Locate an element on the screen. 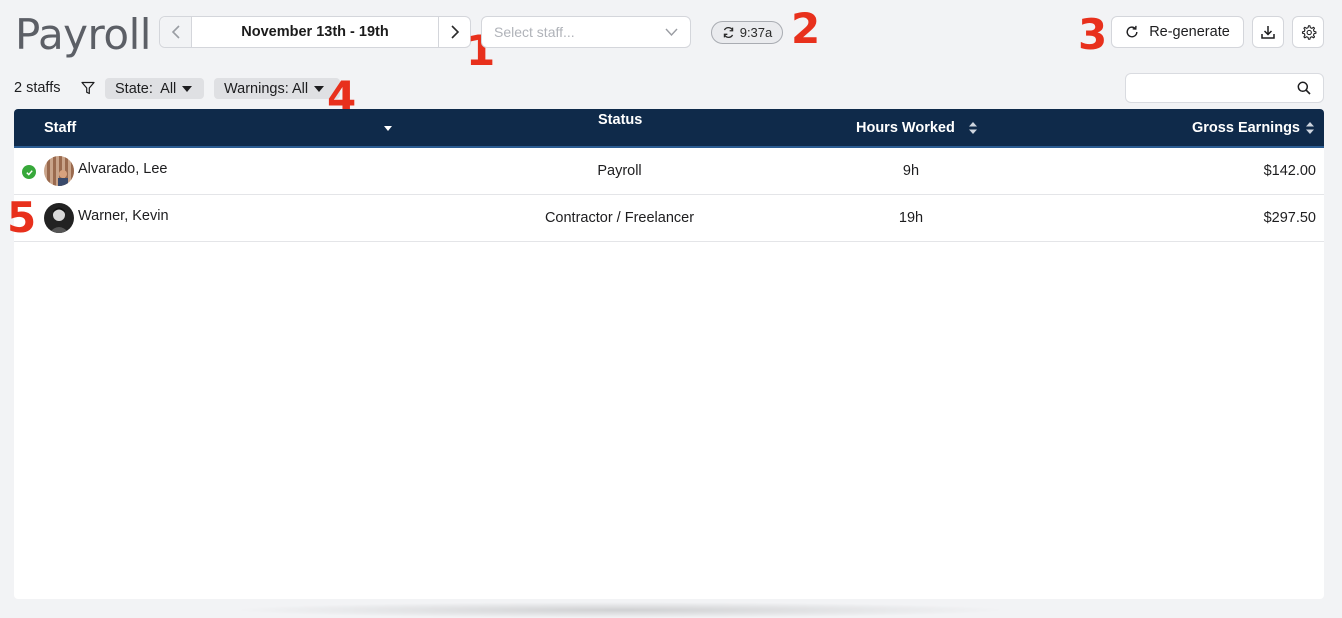 The width and height of the screenshot is (1342, 618). staff-status: Contractor / Freelancer is located at coordinates (619, 218).